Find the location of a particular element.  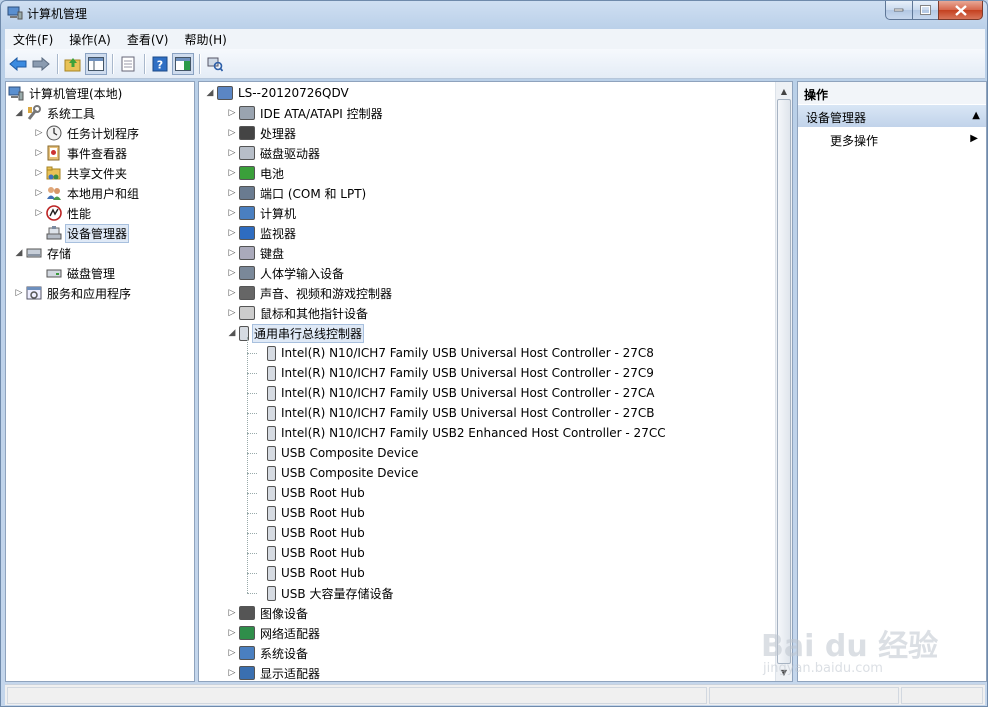

back-button is located at coordinates (18, 64).